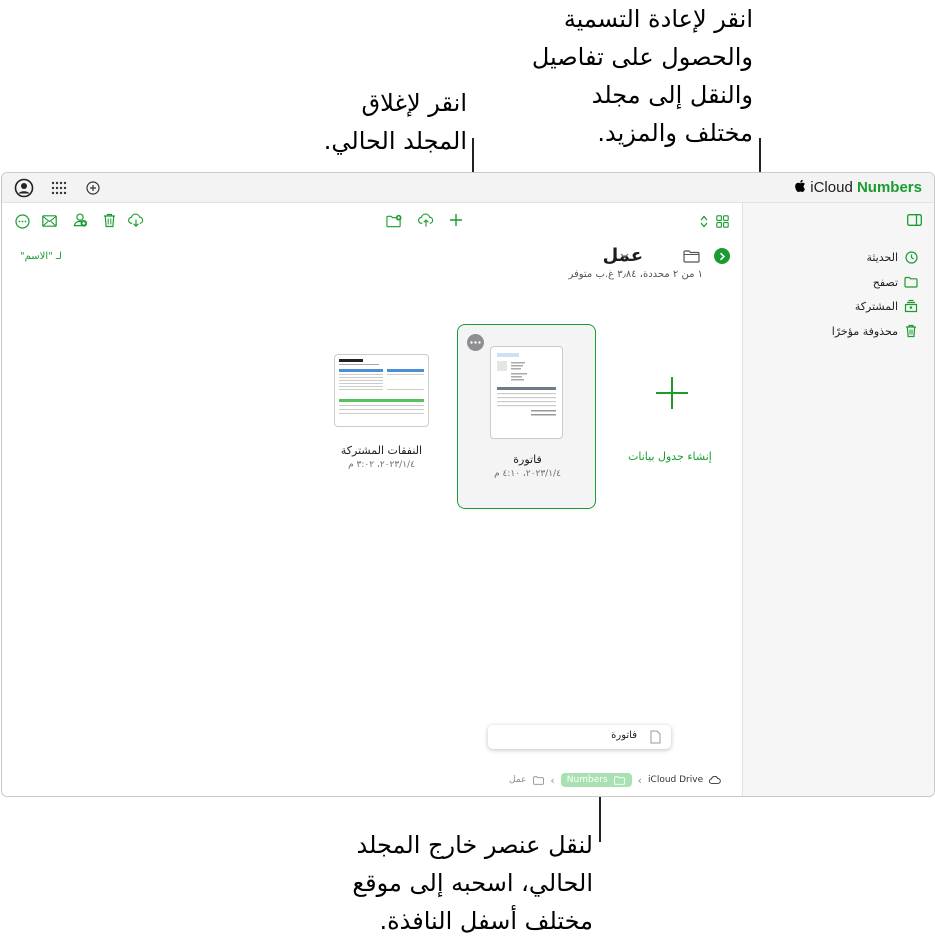 This screenshot has width=935, height=948. Describe the element at coordinates (381, 465) in the screenshot. I see `document-date: ٢٠٢٣/١/٤، ٣:٠٢ م` at that location.